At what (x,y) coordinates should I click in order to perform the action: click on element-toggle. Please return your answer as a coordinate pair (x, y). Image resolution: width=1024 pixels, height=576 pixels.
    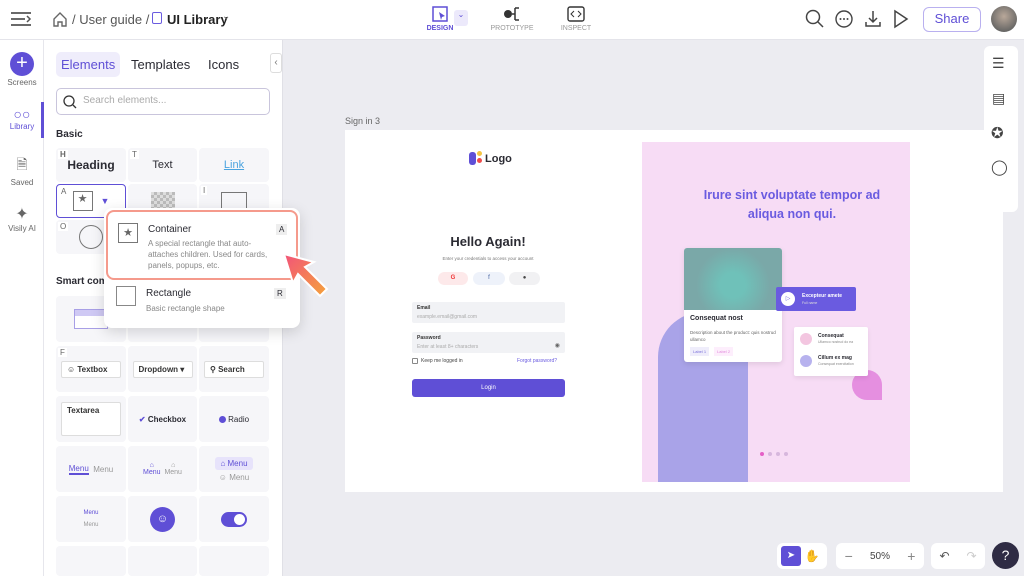
    Looking at the image, I should click on (234, 519).